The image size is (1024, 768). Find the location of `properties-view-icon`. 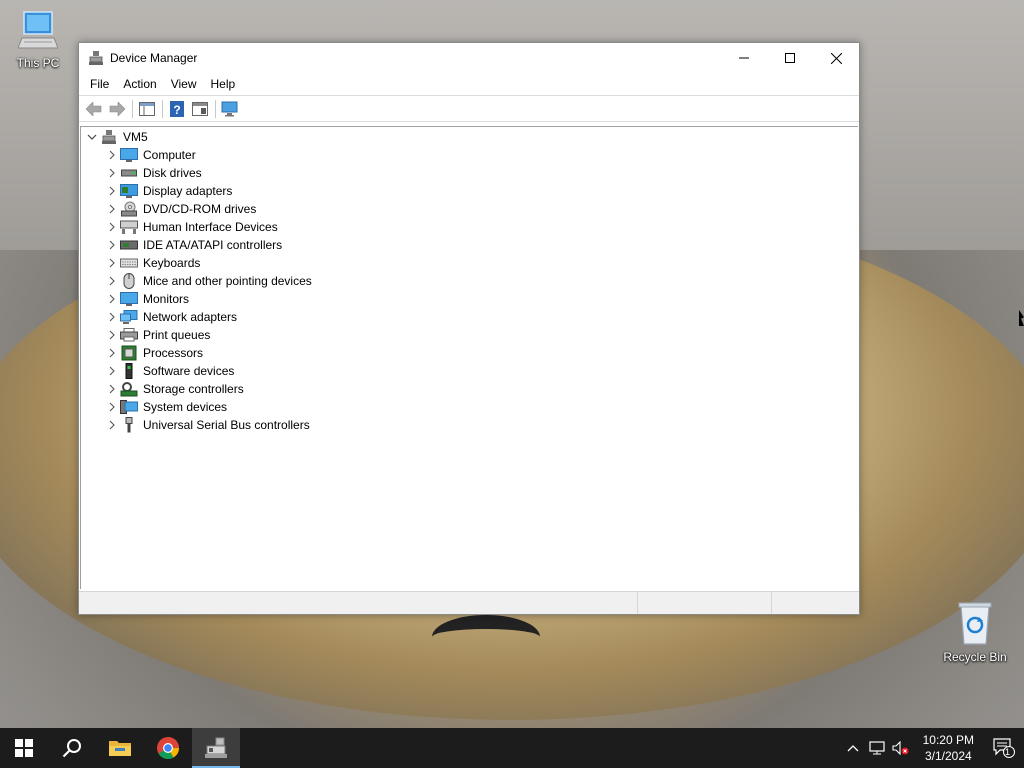

properties-view-icon is located at coordinates (200, 108).